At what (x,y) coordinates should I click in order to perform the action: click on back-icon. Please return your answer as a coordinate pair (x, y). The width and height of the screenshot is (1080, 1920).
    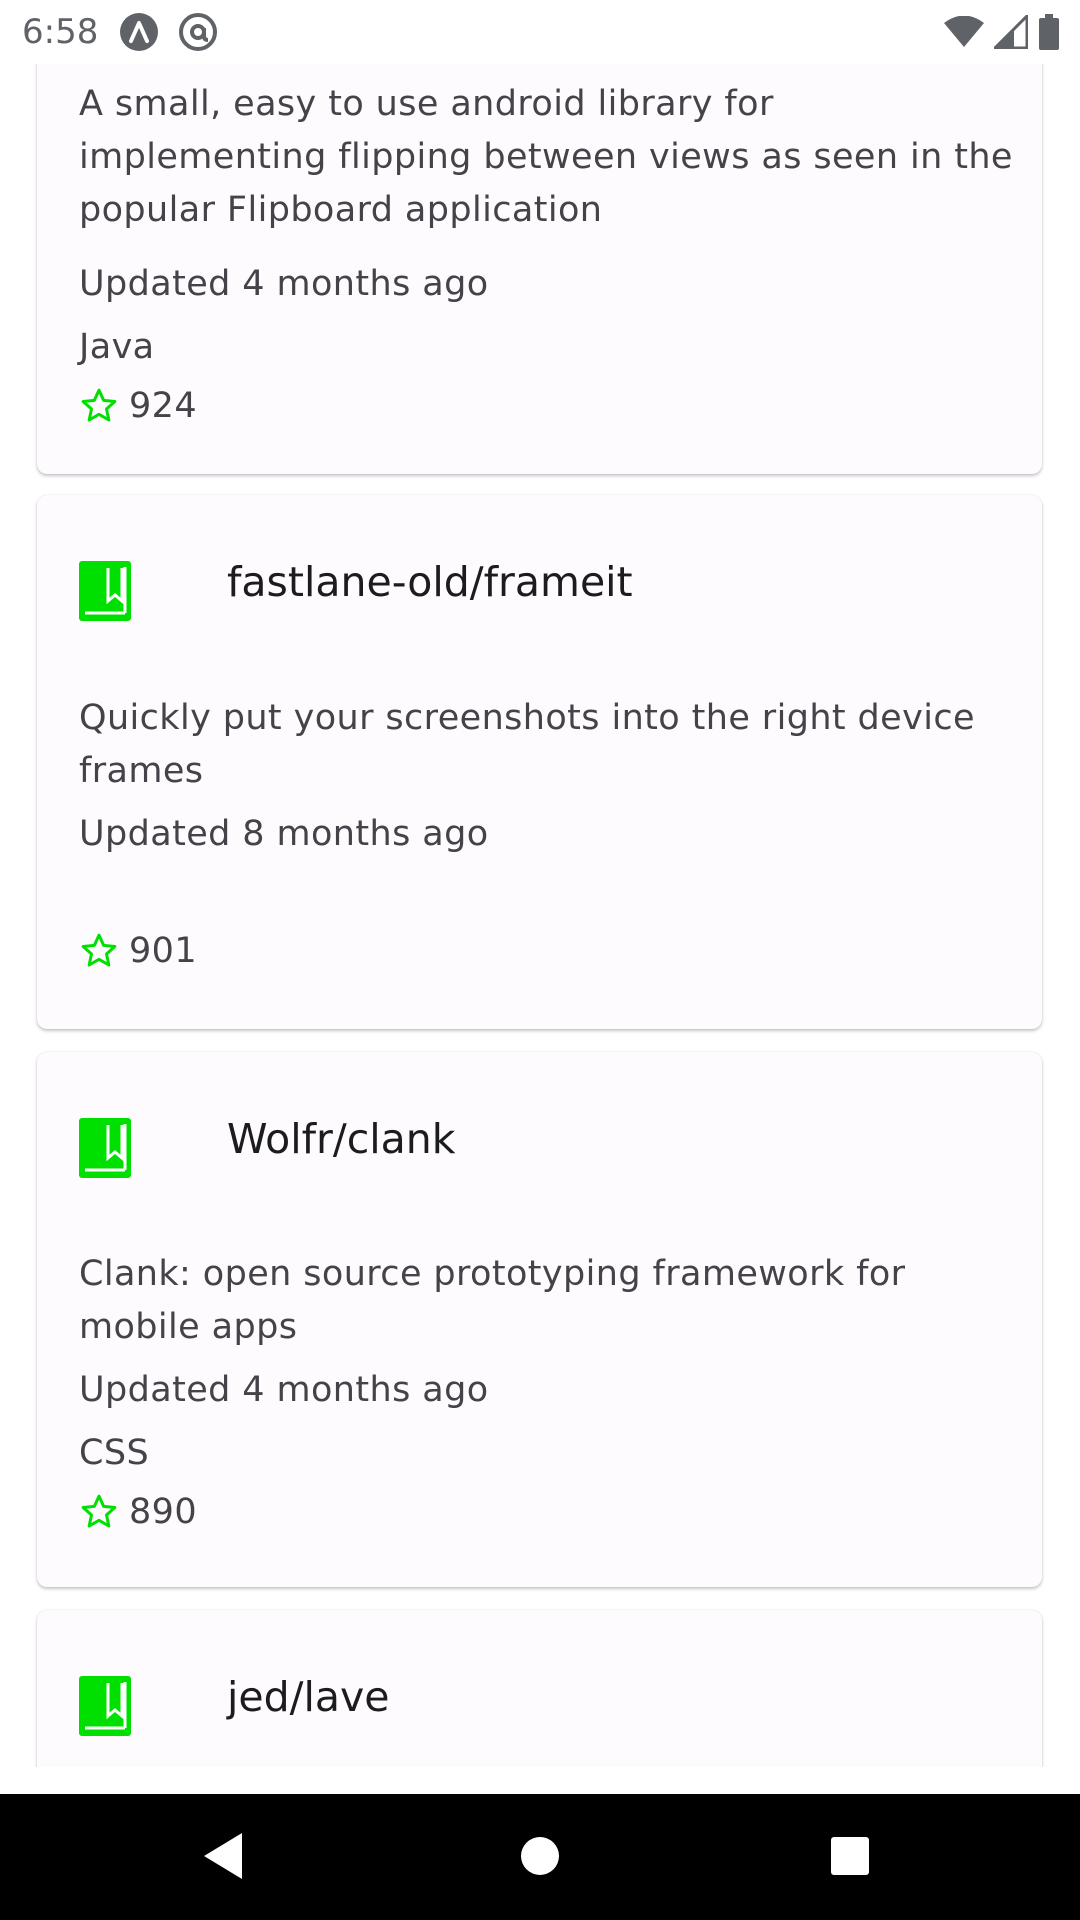
    Looking at the image, I should click on (223, 1856).